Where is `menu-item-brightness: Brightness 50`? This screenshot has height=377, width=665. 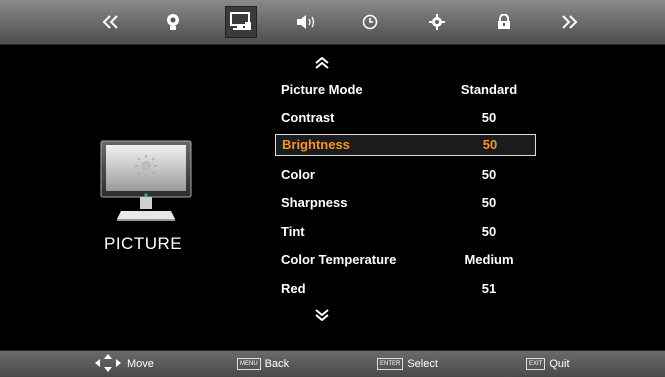
menu-item-brightness: Brightness 50 is located at coordinates (405, 145).